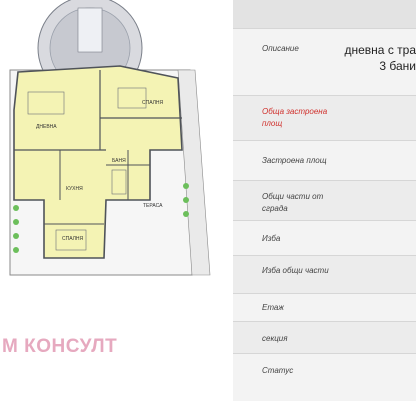 Image resolution: width=416 pixels, height=401 pixels. I want to click on details-label: секция, so click(297, 339).